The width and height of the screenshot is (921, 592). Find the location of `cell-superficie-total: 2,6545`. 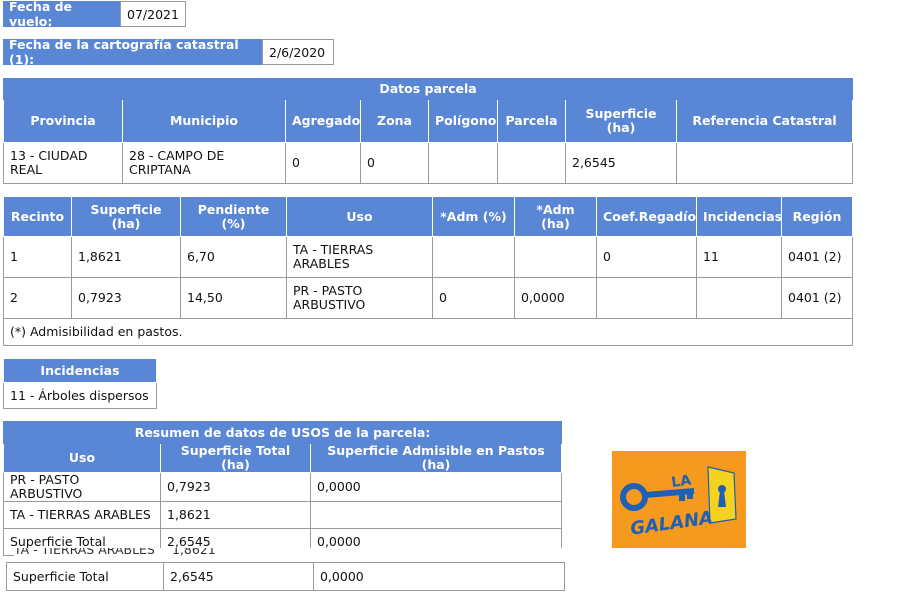

cell-superficie-total: 2,6545 is located at coordinates (238, 576).